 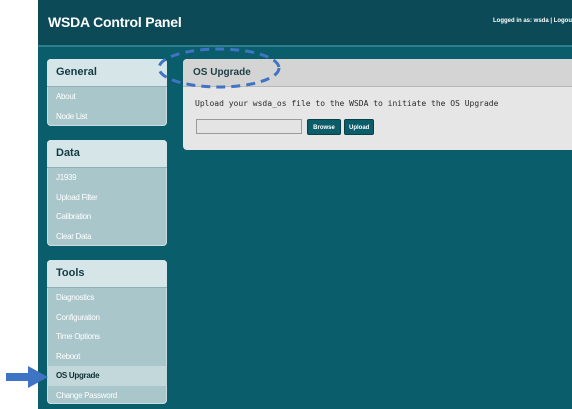 What do you see at coordinates (107, 376) in the screenshot?
I see `sidebar-item-os-upgrade: OS Upgrade` at bounding box center [107, 376].